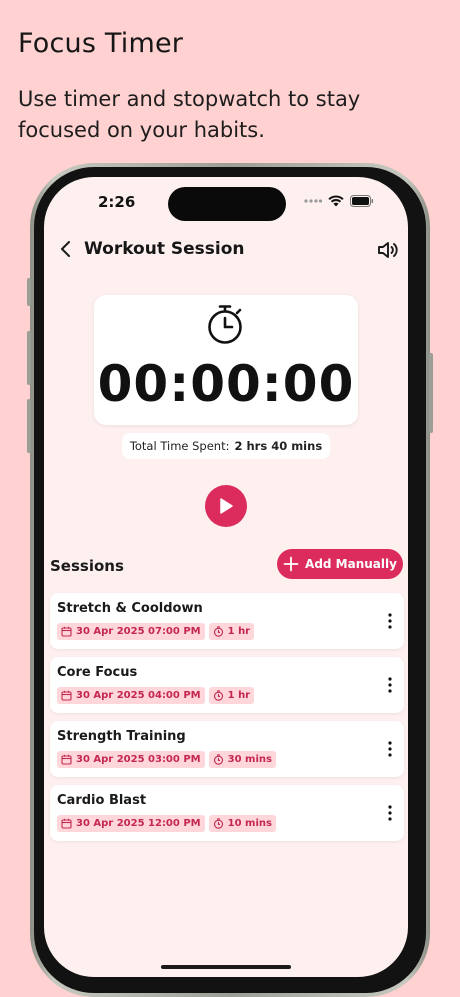 This screenshot has width=460, height=997. I want to click on promo-title: Focus Timer, so click(101, 43).